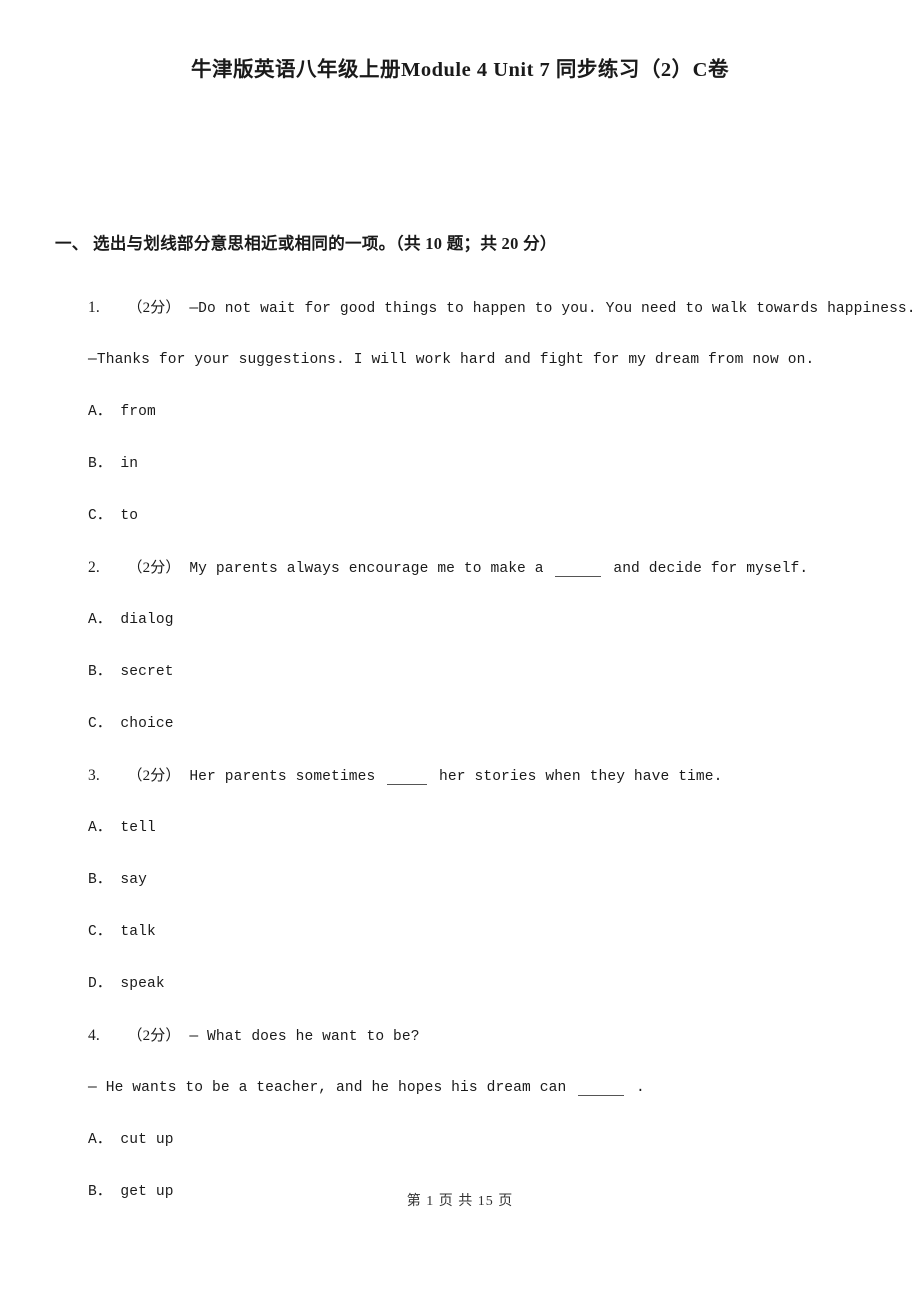 The image size is (920, 1302). Describe the element at coordinates (460, 672) in the screenshot. I see `option-row: B． secret` at that location.